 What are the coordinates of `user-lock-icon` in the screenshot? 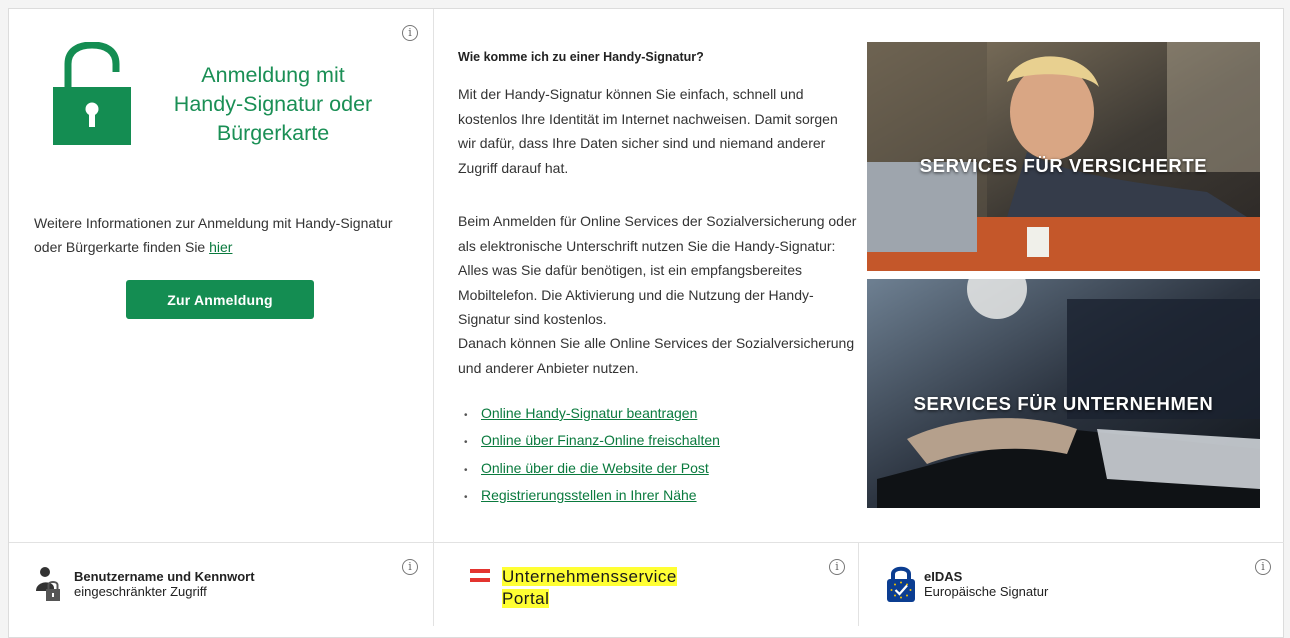 It's located at (48, 584).